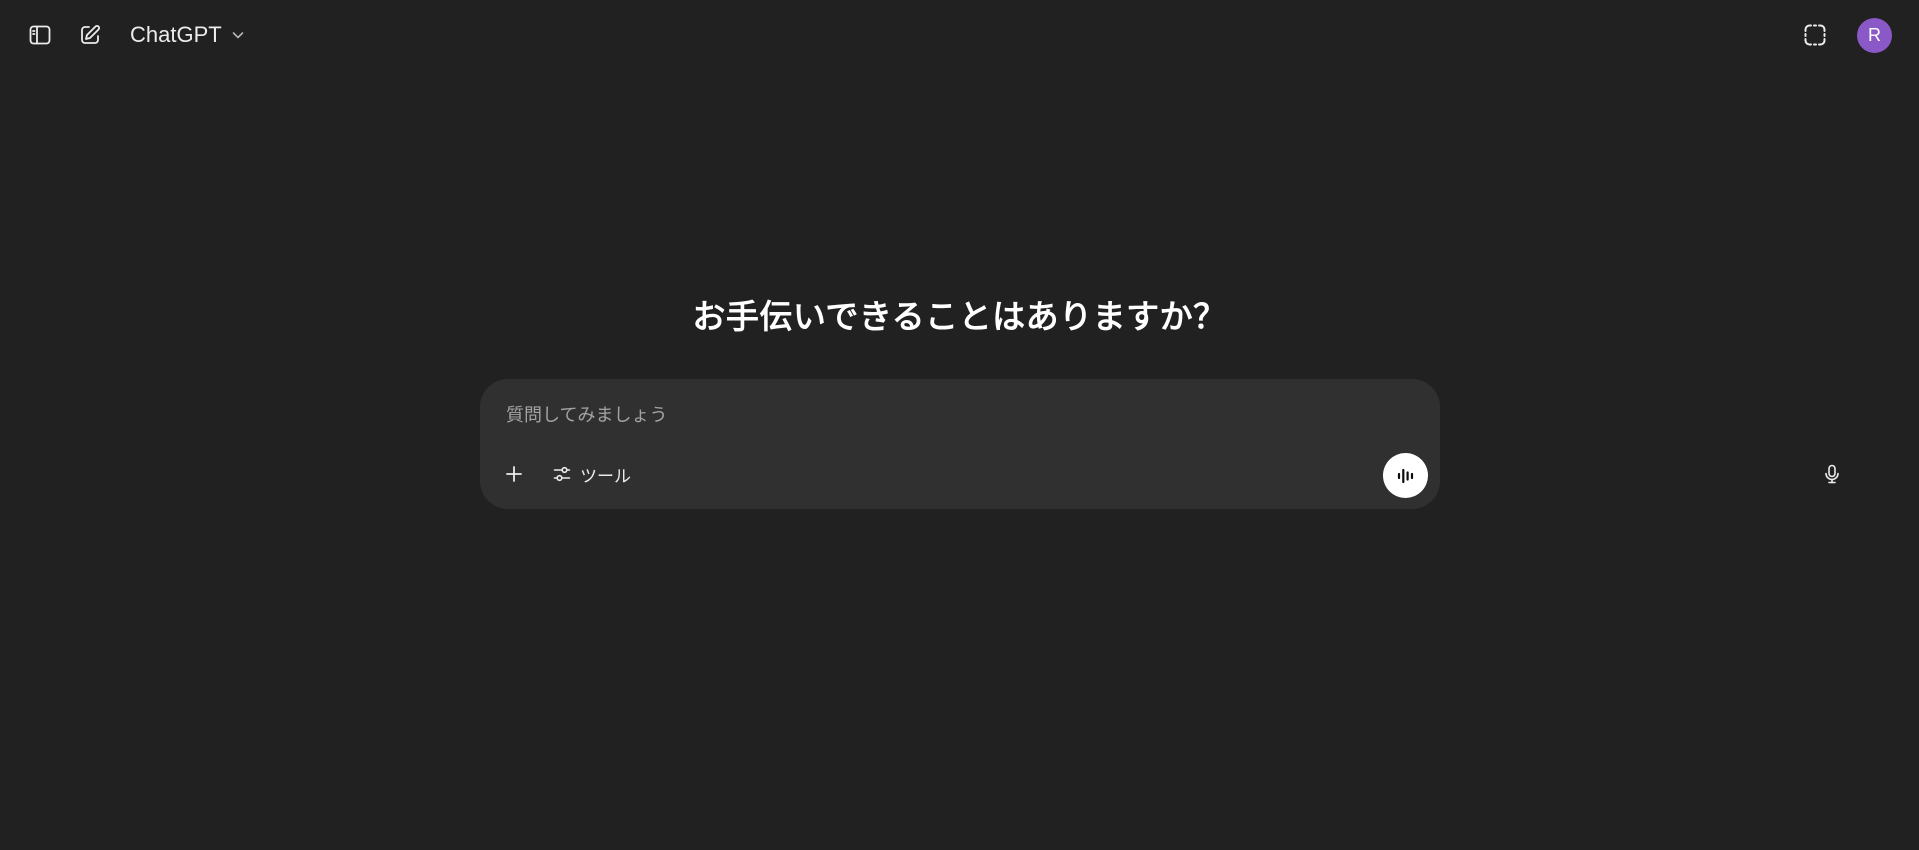  I want to click on sidebar-toggle-button, so click(40, 35).